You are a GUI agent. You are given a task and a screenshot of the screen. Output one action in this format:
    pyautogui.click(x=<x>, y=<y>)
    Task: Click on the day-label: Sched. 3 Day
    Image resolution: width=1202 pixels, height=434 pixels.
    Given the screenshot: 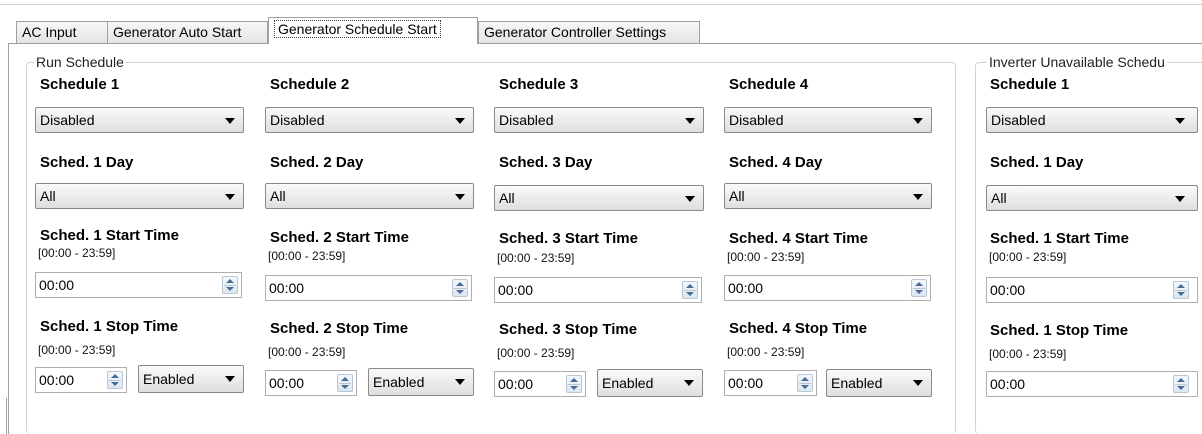 What is the action you would take?
    pyautogui.click(x=546, y=162)
    